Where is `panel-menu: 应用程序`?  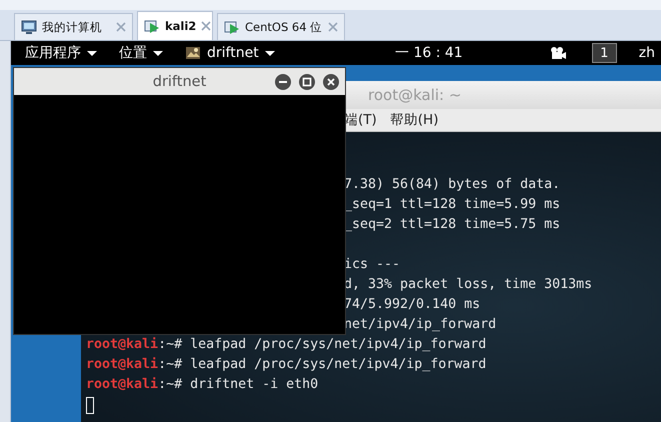 panel-menu: 应用程序 is located at coordinates (61, 53).